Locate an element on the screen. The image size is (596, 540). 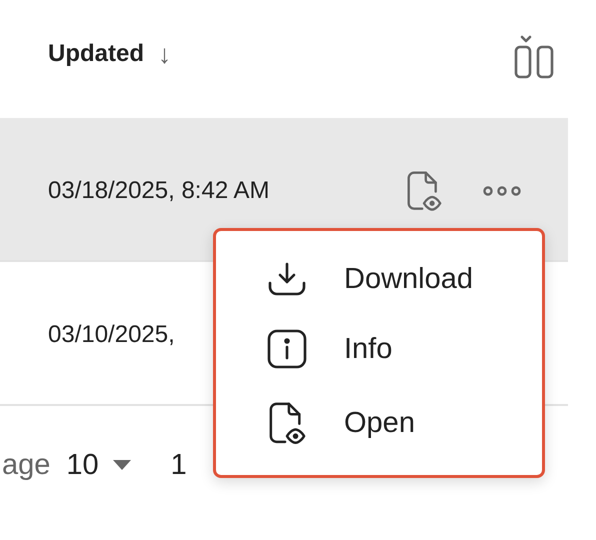
download-icon is located at coordinates (287, 279).